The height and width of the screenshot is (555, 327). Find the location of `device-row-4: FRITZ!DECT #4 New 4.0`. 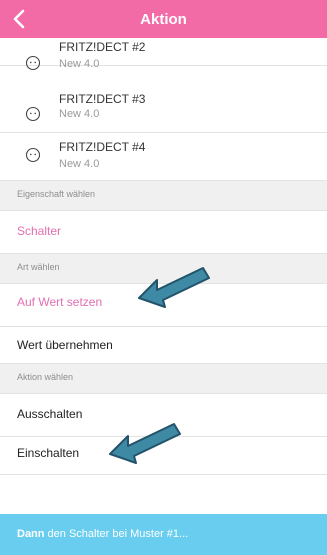

device-row-4: FRITZ!DECT #4 New 4.0 is located at coordinates (163, 157).